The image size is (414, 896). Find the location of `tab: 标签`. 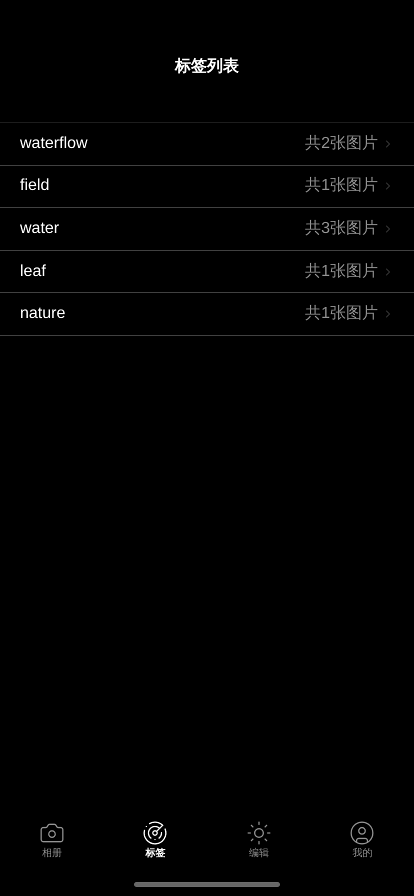

tab: 标签 is located at coordinates (155, 840).